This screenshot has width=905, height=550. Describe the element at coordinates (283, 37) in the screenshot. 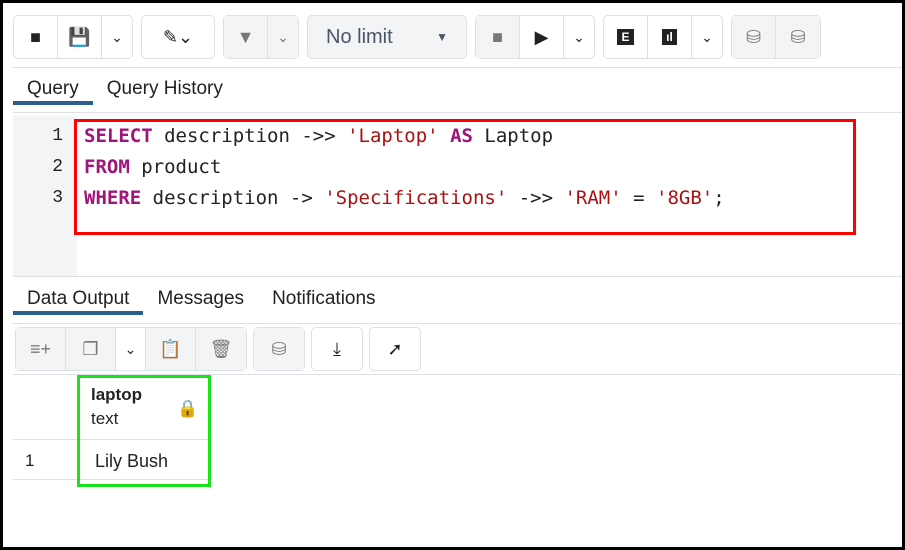

I see `filter-options-chevron-down-icon: ⌄` at that location.